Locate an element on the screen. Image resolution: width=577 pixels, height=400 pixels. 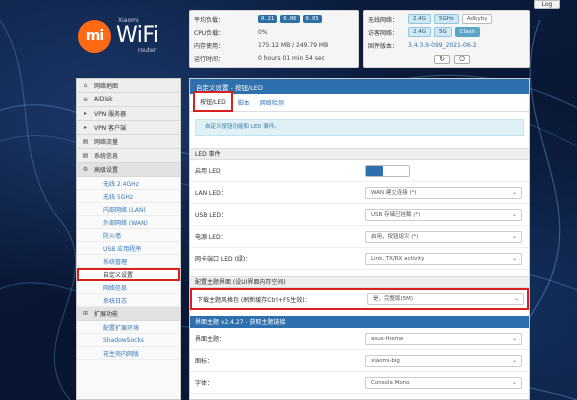
section-theme-version: 界面主题 v2.4.27 - 获取主题链接 is located at coordinates (359, 322).